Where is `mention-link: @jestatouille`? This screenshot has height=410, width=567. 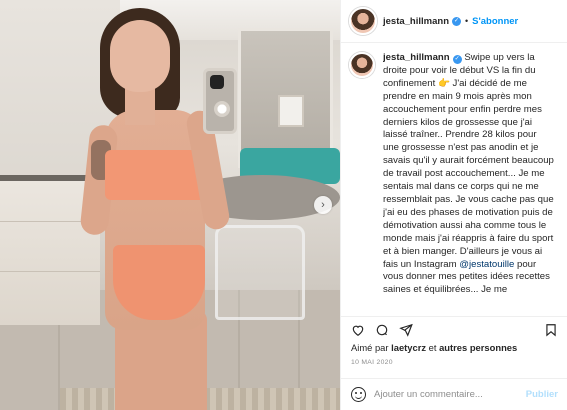 mention-link: @jestatouille is located at coordinates (486, 264).